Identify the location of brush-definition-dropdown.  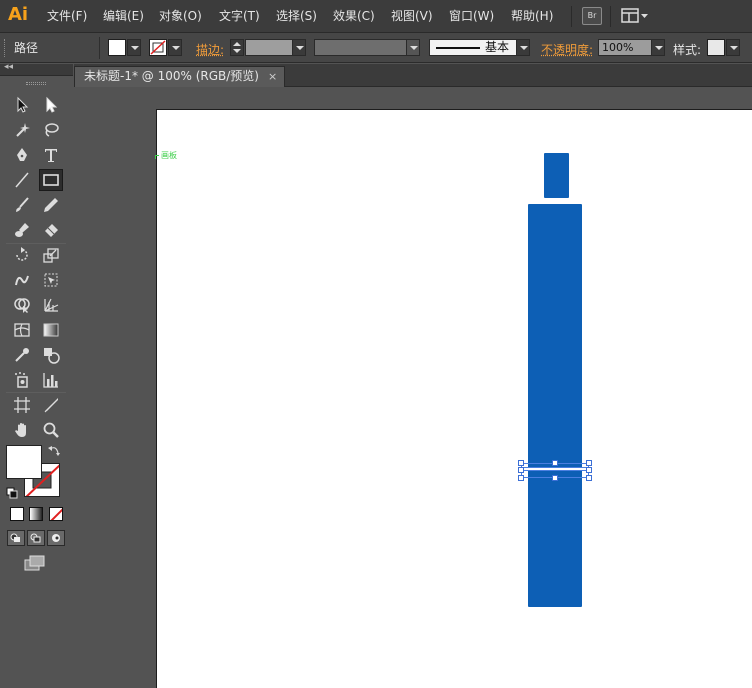
(523, 47).